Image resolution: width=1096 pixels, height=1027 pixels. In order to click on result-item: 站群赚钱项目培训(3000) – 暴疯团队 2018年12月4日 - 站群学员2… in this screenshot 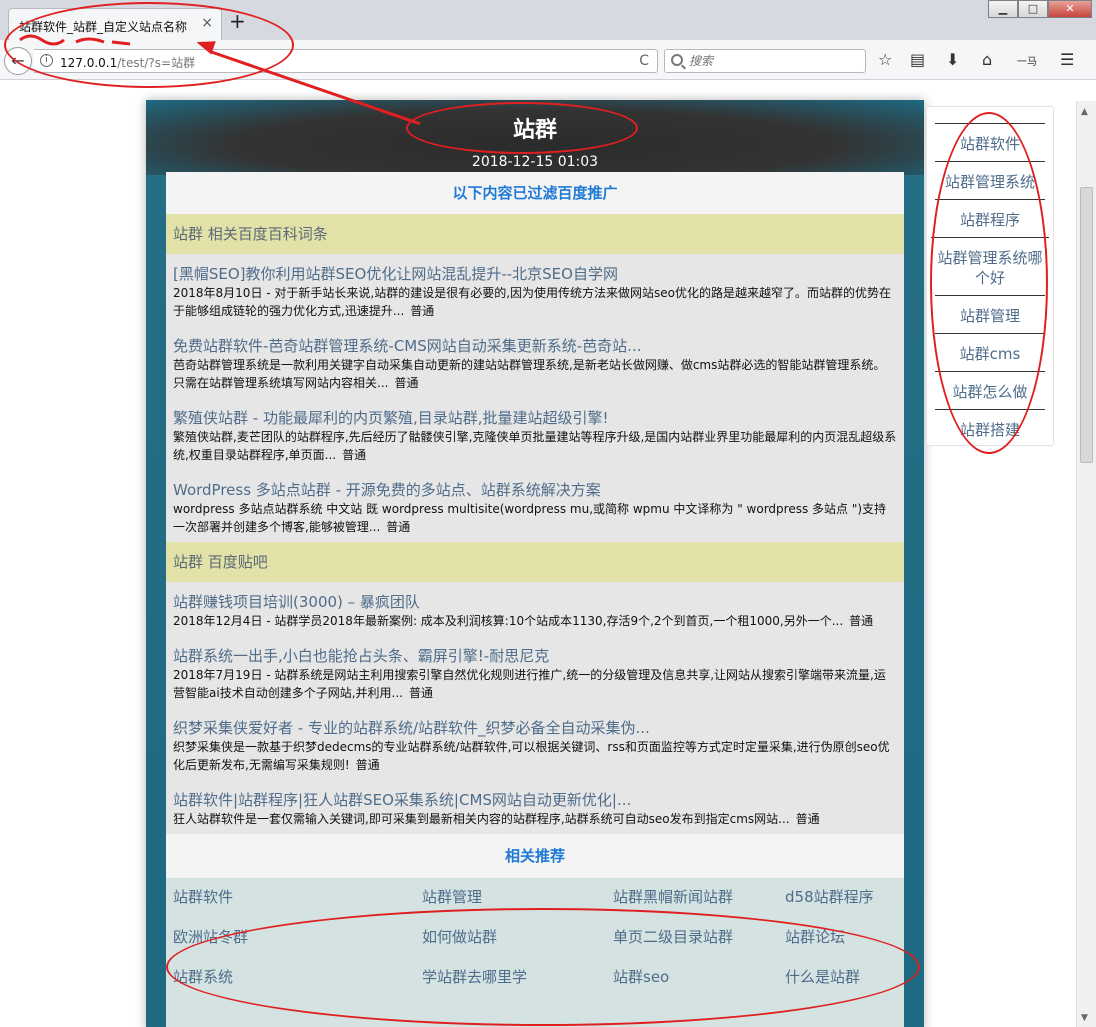, I will do `click(535, 609)`.